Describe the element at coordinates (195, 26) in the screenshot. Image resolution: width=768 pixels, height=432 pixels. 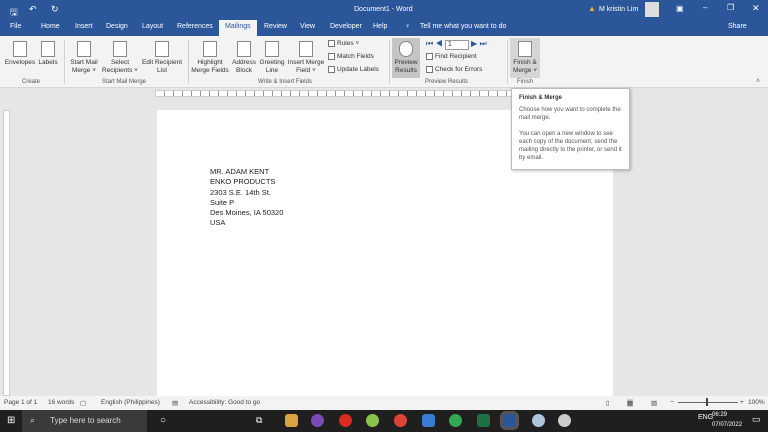
I see `tab-references: References` at that location.